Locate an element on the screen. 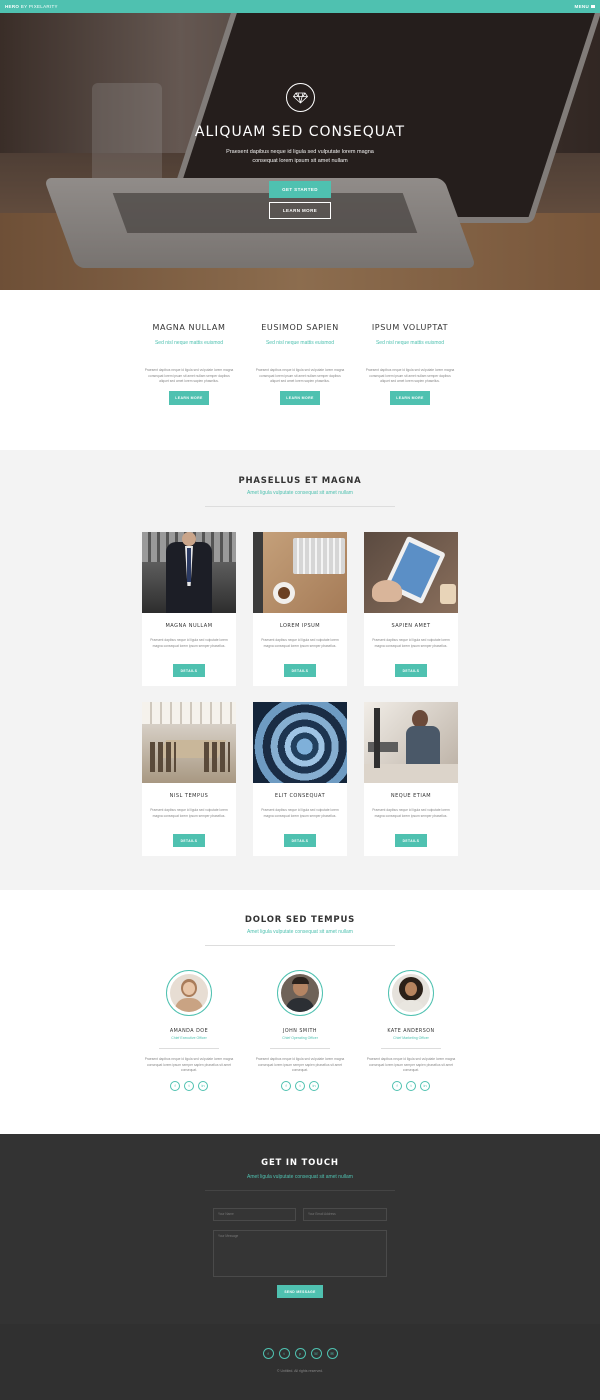  hero-title: ALIQUAM SED CONSEQUAT is located at coordinates (300, 132).